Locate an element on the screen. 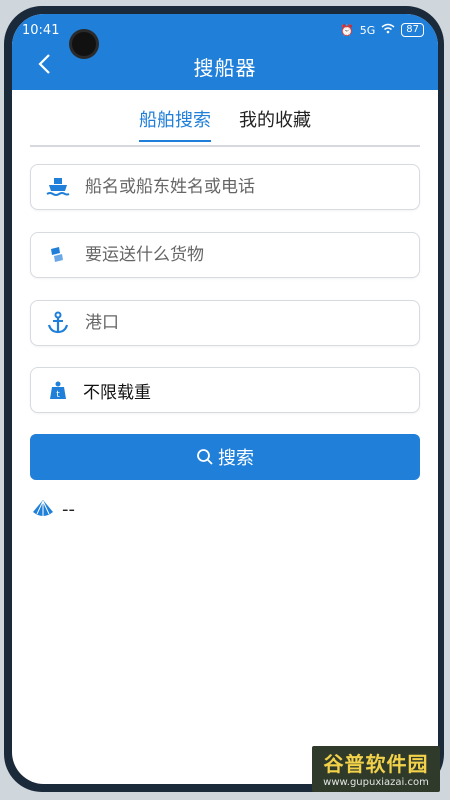 This screenshot has width=450, height=800. ship-search-field is located at coordinates (225, 187).